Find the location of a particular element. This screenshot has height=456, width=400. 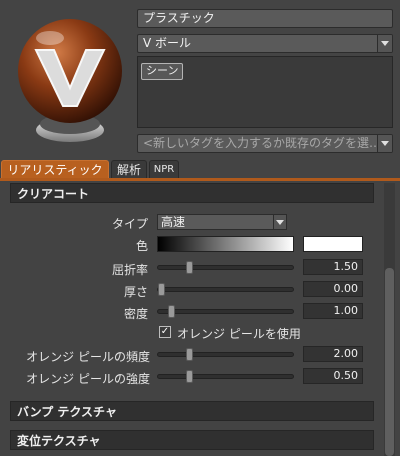

panel-scrollbar is located at coordinates (389, 319).